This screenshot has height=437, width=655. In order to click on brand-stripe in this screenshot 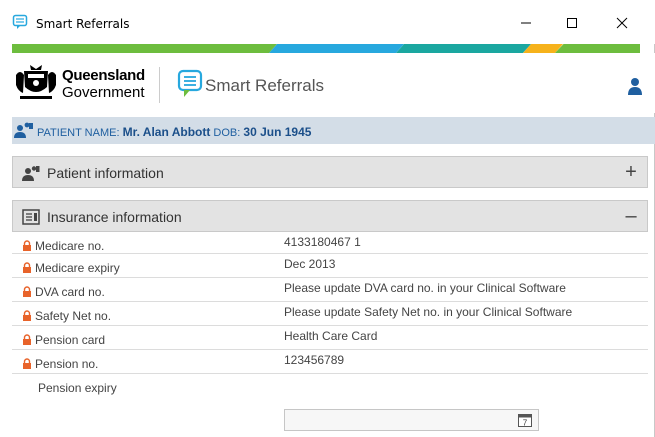, I will do `click(333, 48)`.